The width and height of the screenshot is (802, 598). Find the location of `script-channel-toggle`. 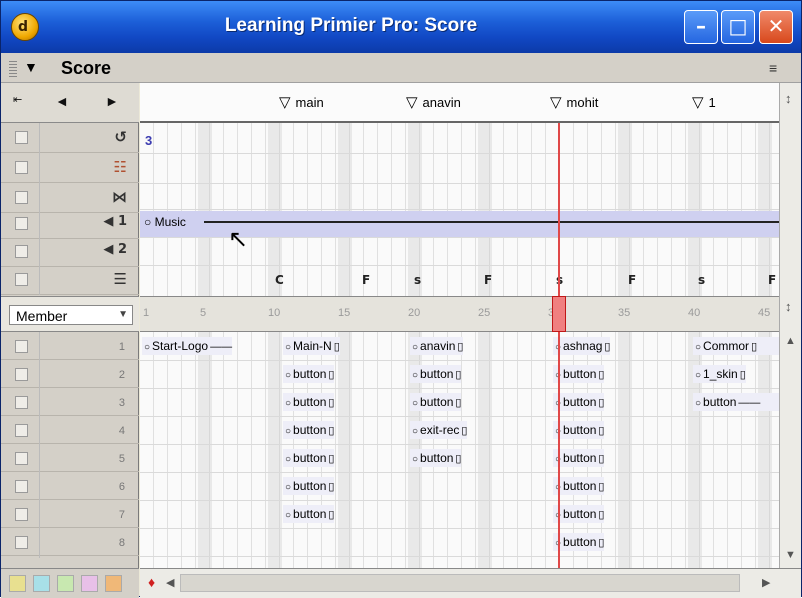

script-channel-toggle is located at coordinates (21, 279).